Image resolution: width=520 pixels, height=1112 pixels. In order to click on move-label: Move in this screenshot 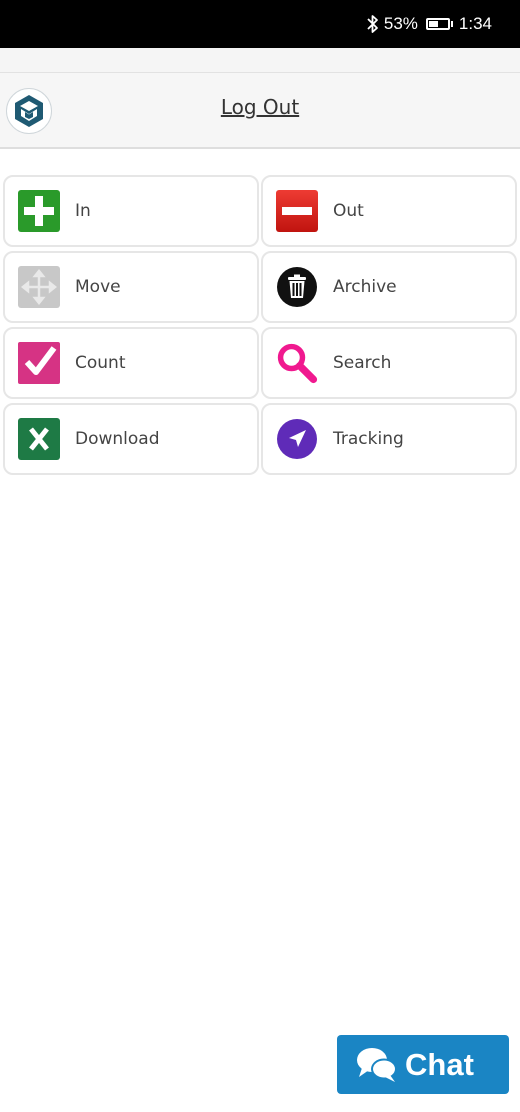, I will do `click(98, 287)`.